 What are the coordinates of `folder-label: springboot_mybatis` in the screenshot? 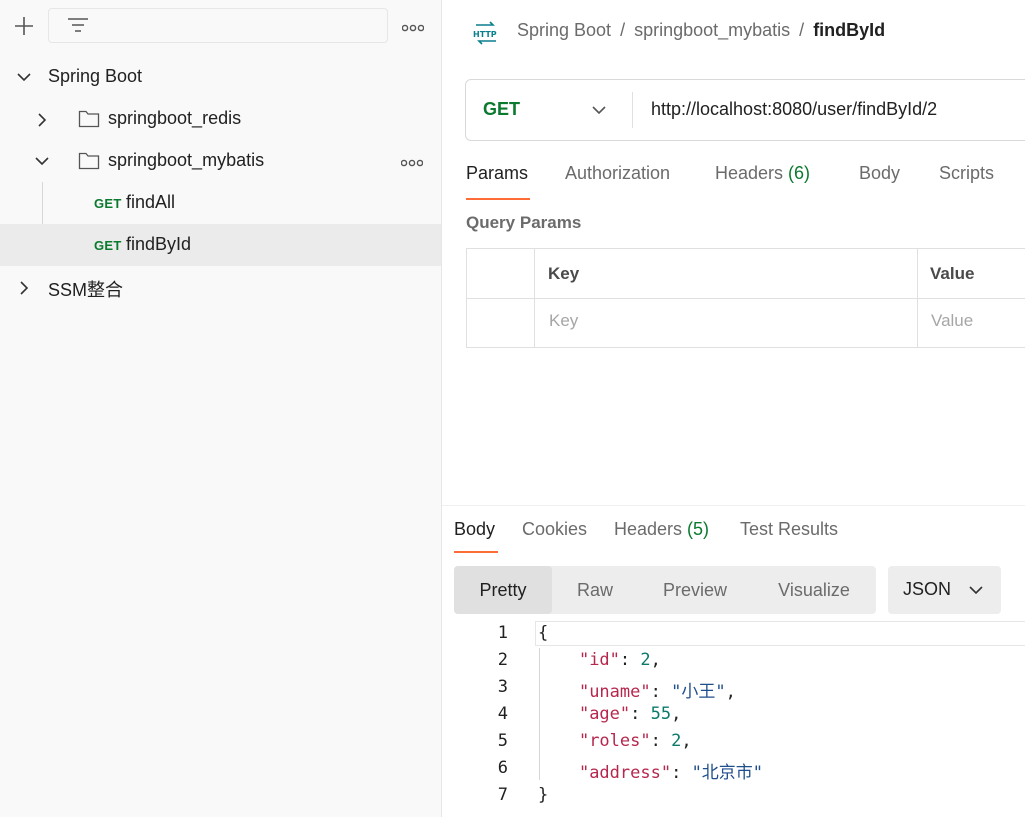 It's located at (186, 160).